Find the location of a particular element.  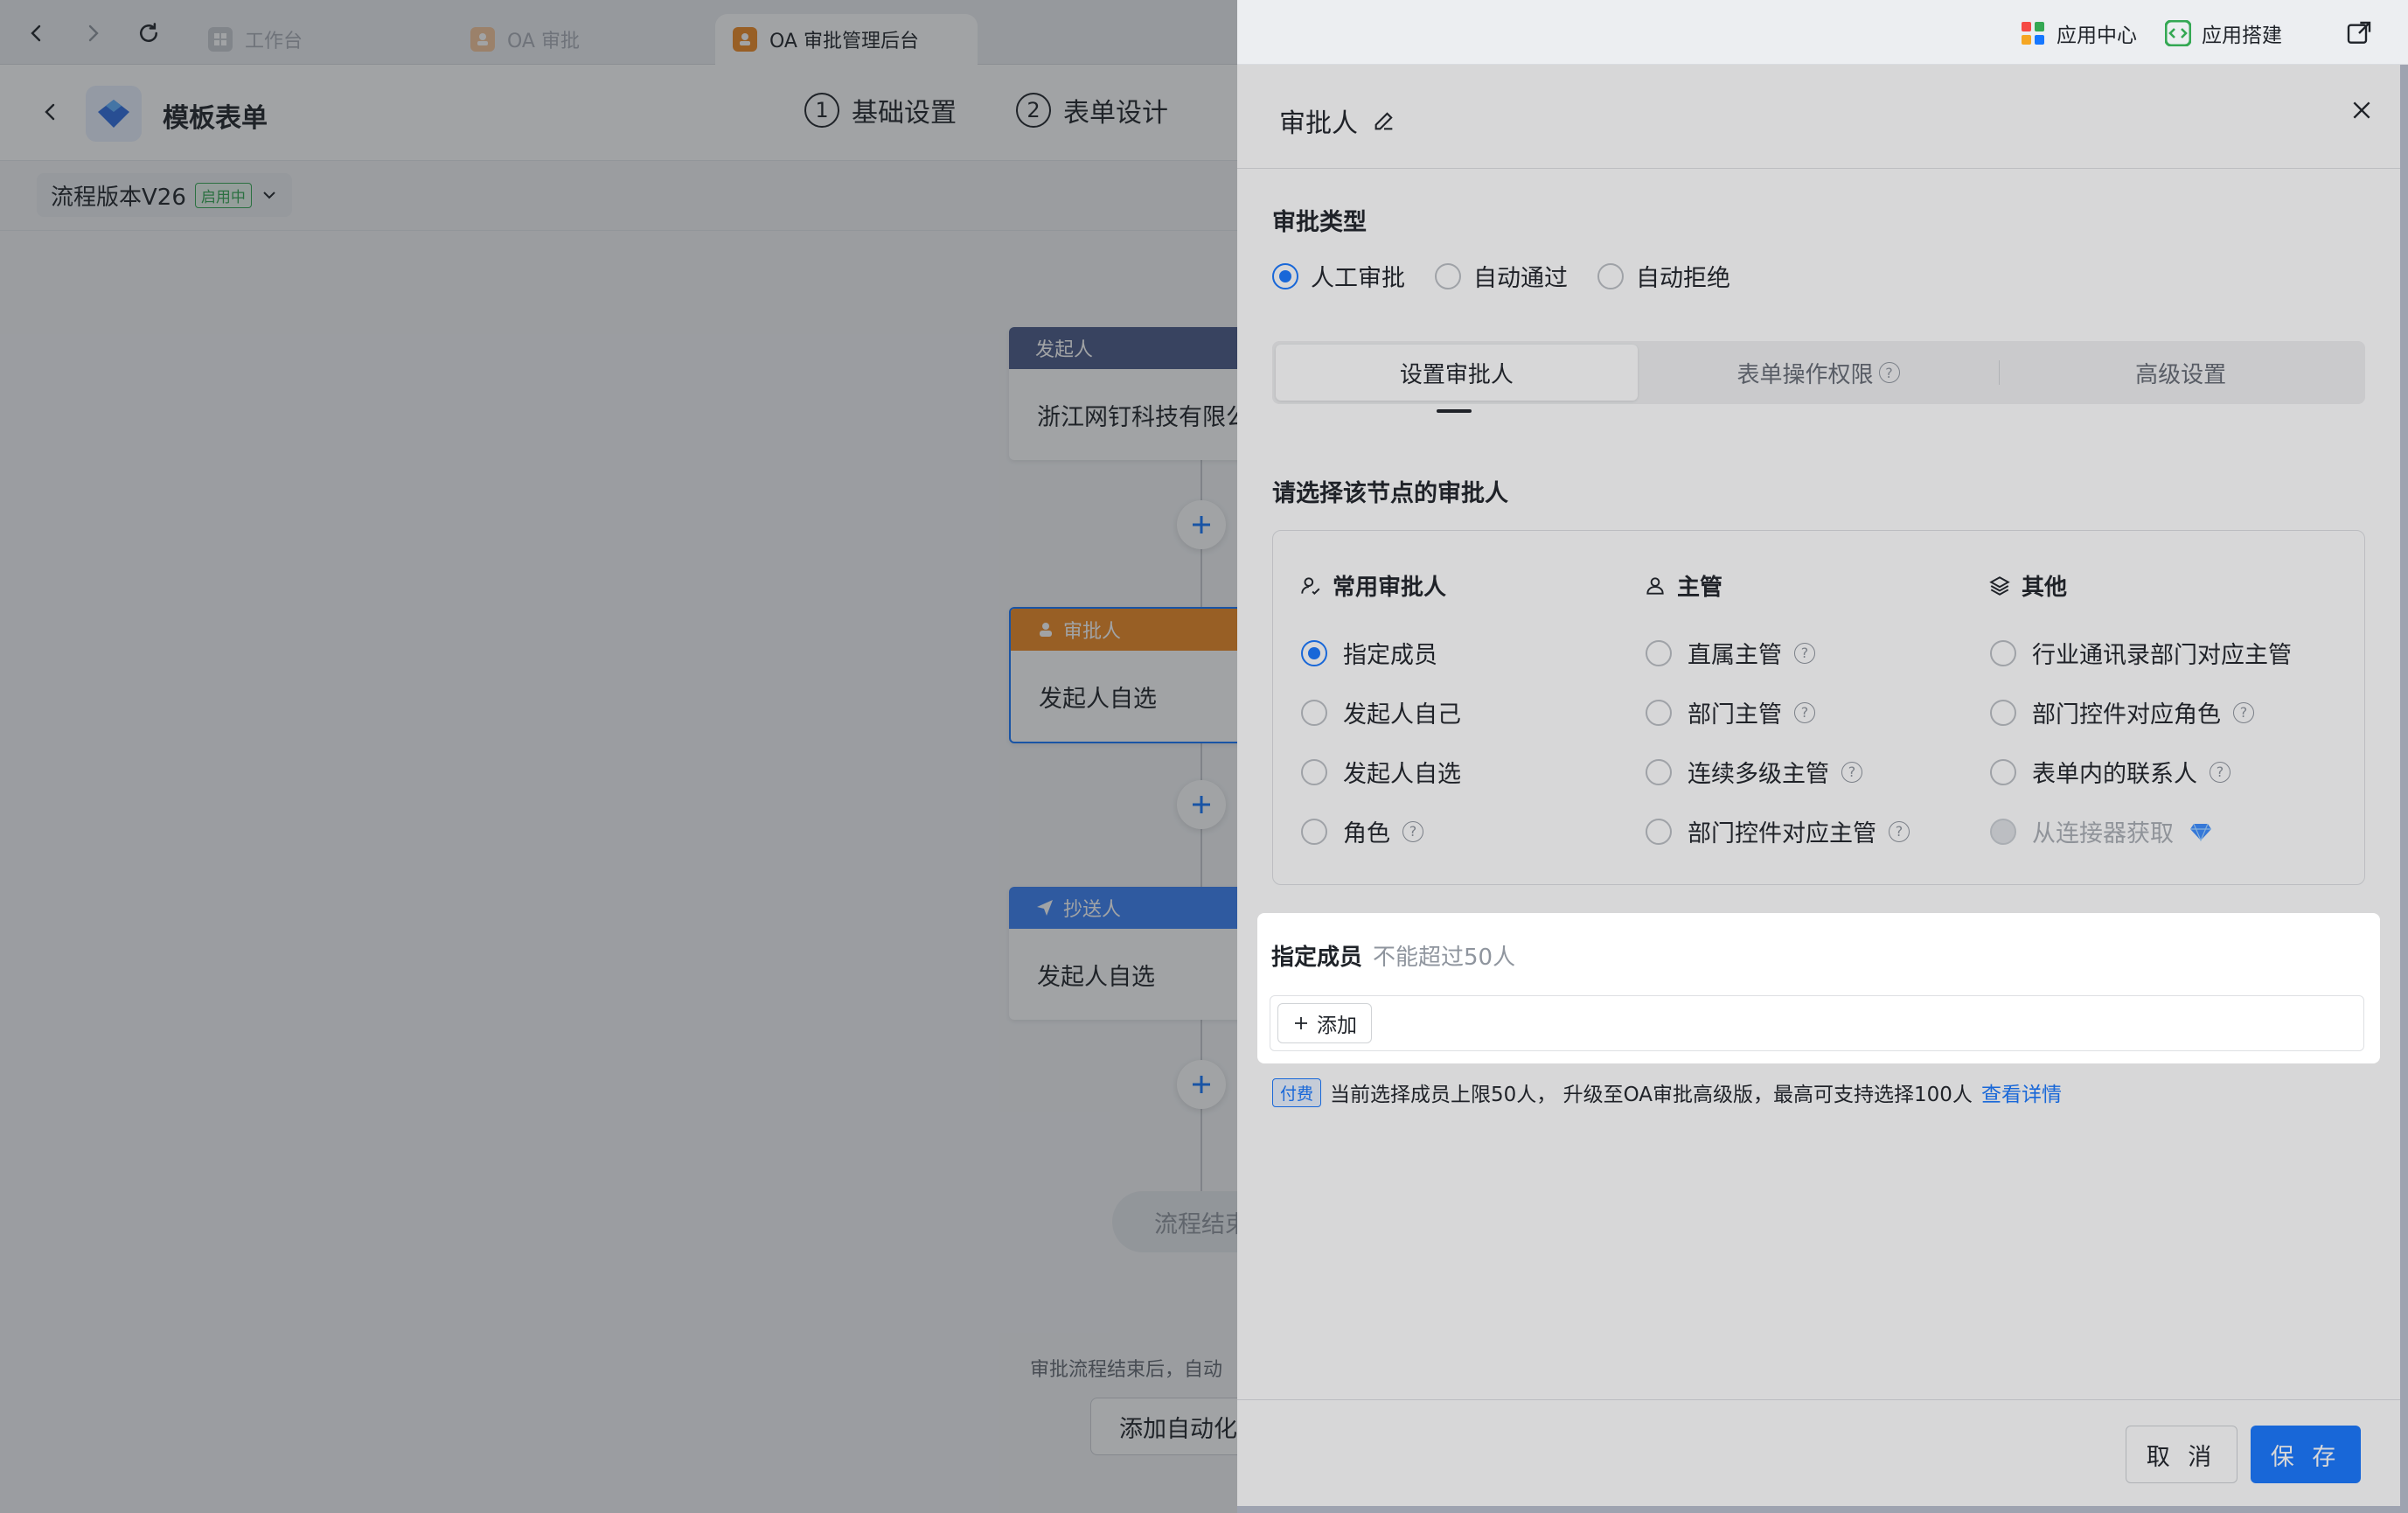

open-external-button is located at coordinates (2359, 33).